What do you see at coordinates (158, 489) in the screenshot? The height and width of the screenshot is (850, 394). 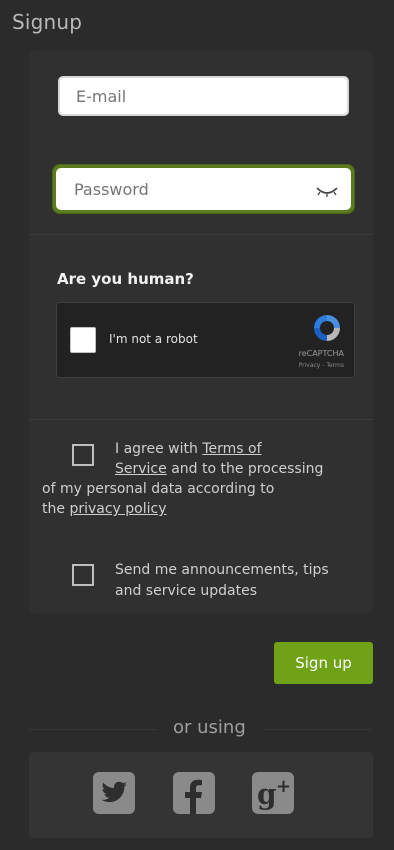 I see `terms-text-line3: of my personal data according to` at bounding box center [158, 489].